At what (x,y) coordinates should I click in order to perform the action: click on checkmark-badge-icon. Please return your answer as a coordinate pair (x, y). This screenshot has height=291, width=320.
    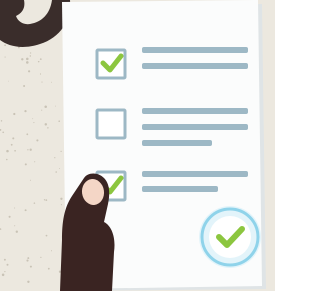
    Looking at the image, I should click on (230, 237).